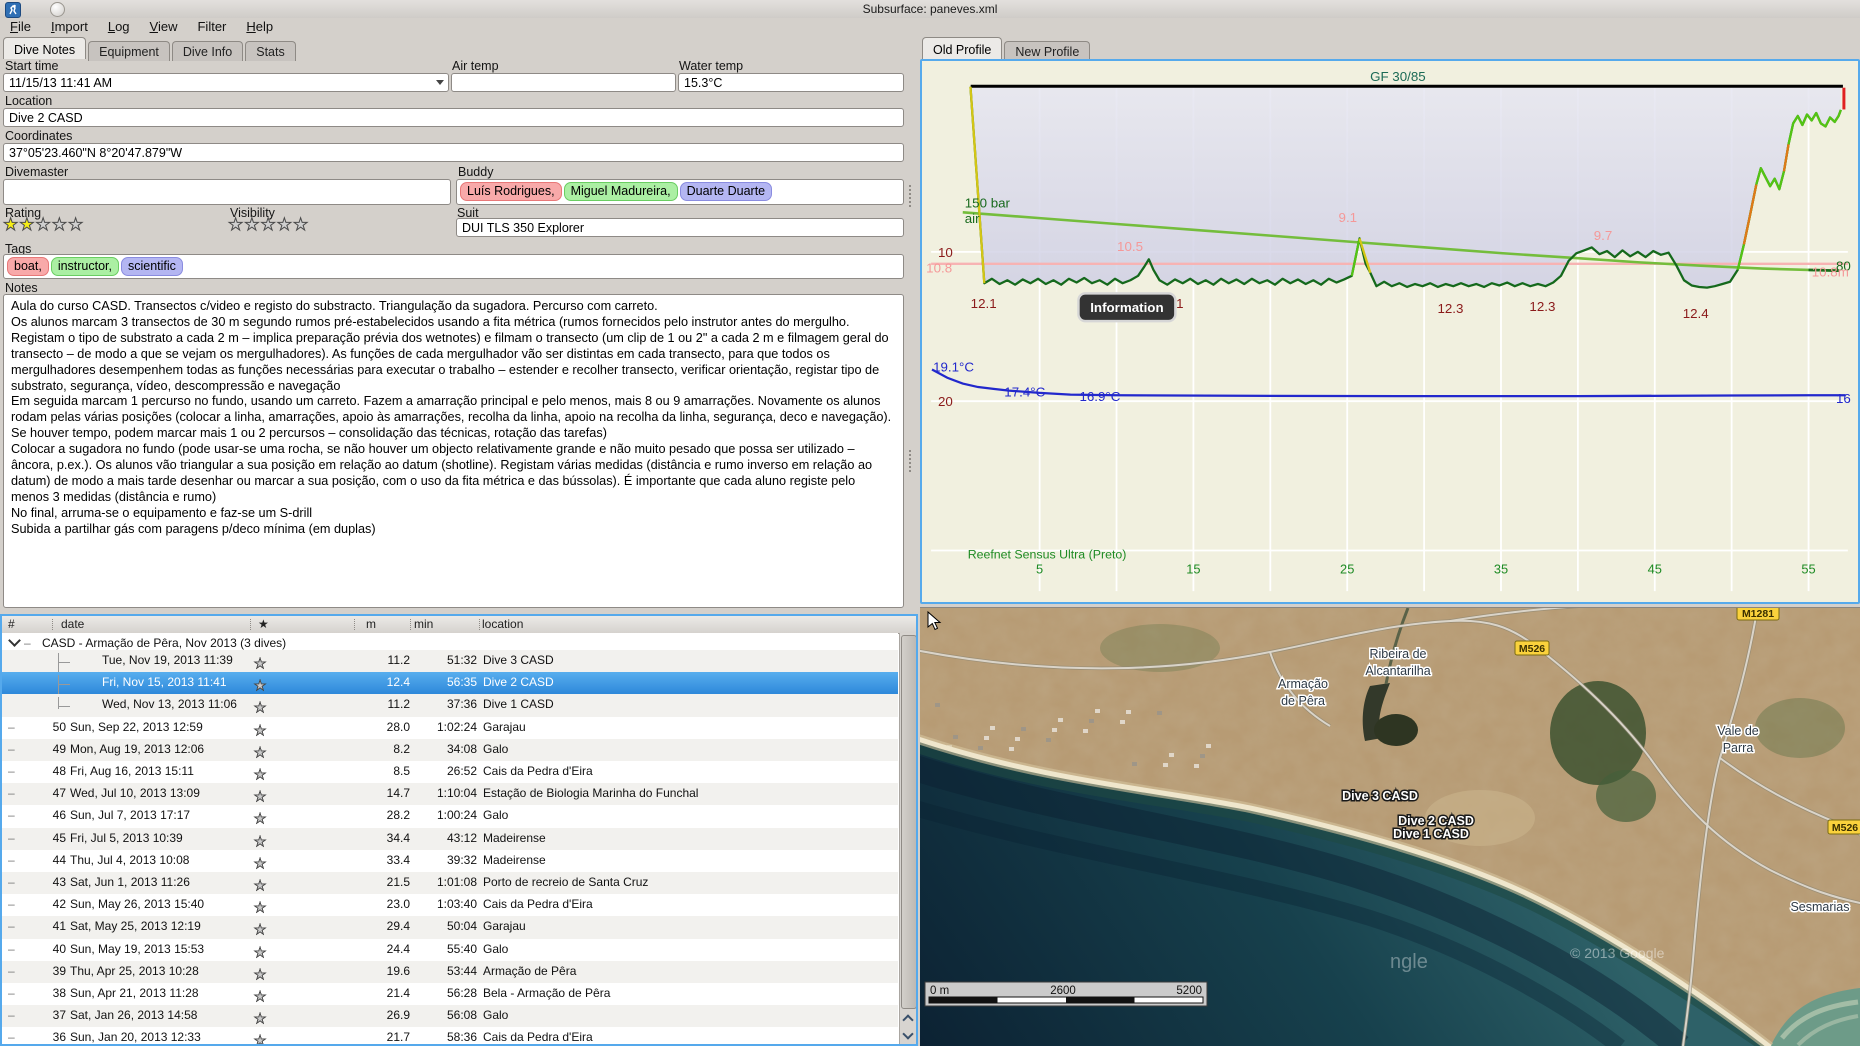  I want to click on column-header: location, so click(502, 624).